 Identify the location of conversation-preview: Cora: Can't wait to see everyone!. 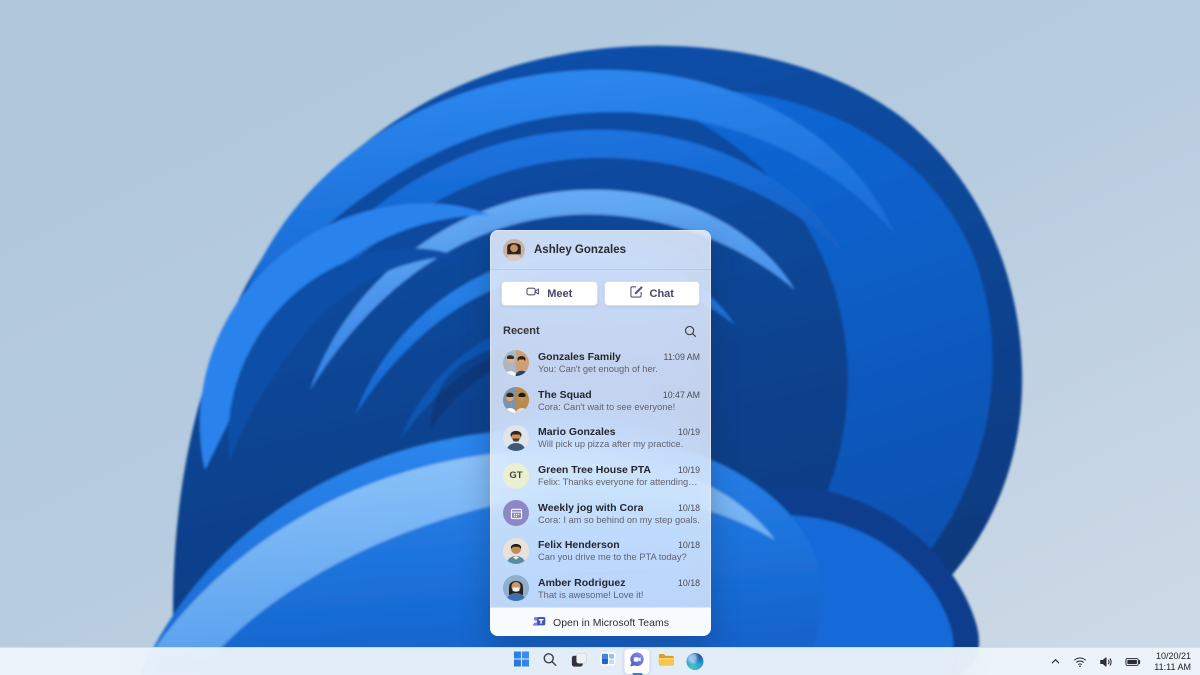
(607, 406).